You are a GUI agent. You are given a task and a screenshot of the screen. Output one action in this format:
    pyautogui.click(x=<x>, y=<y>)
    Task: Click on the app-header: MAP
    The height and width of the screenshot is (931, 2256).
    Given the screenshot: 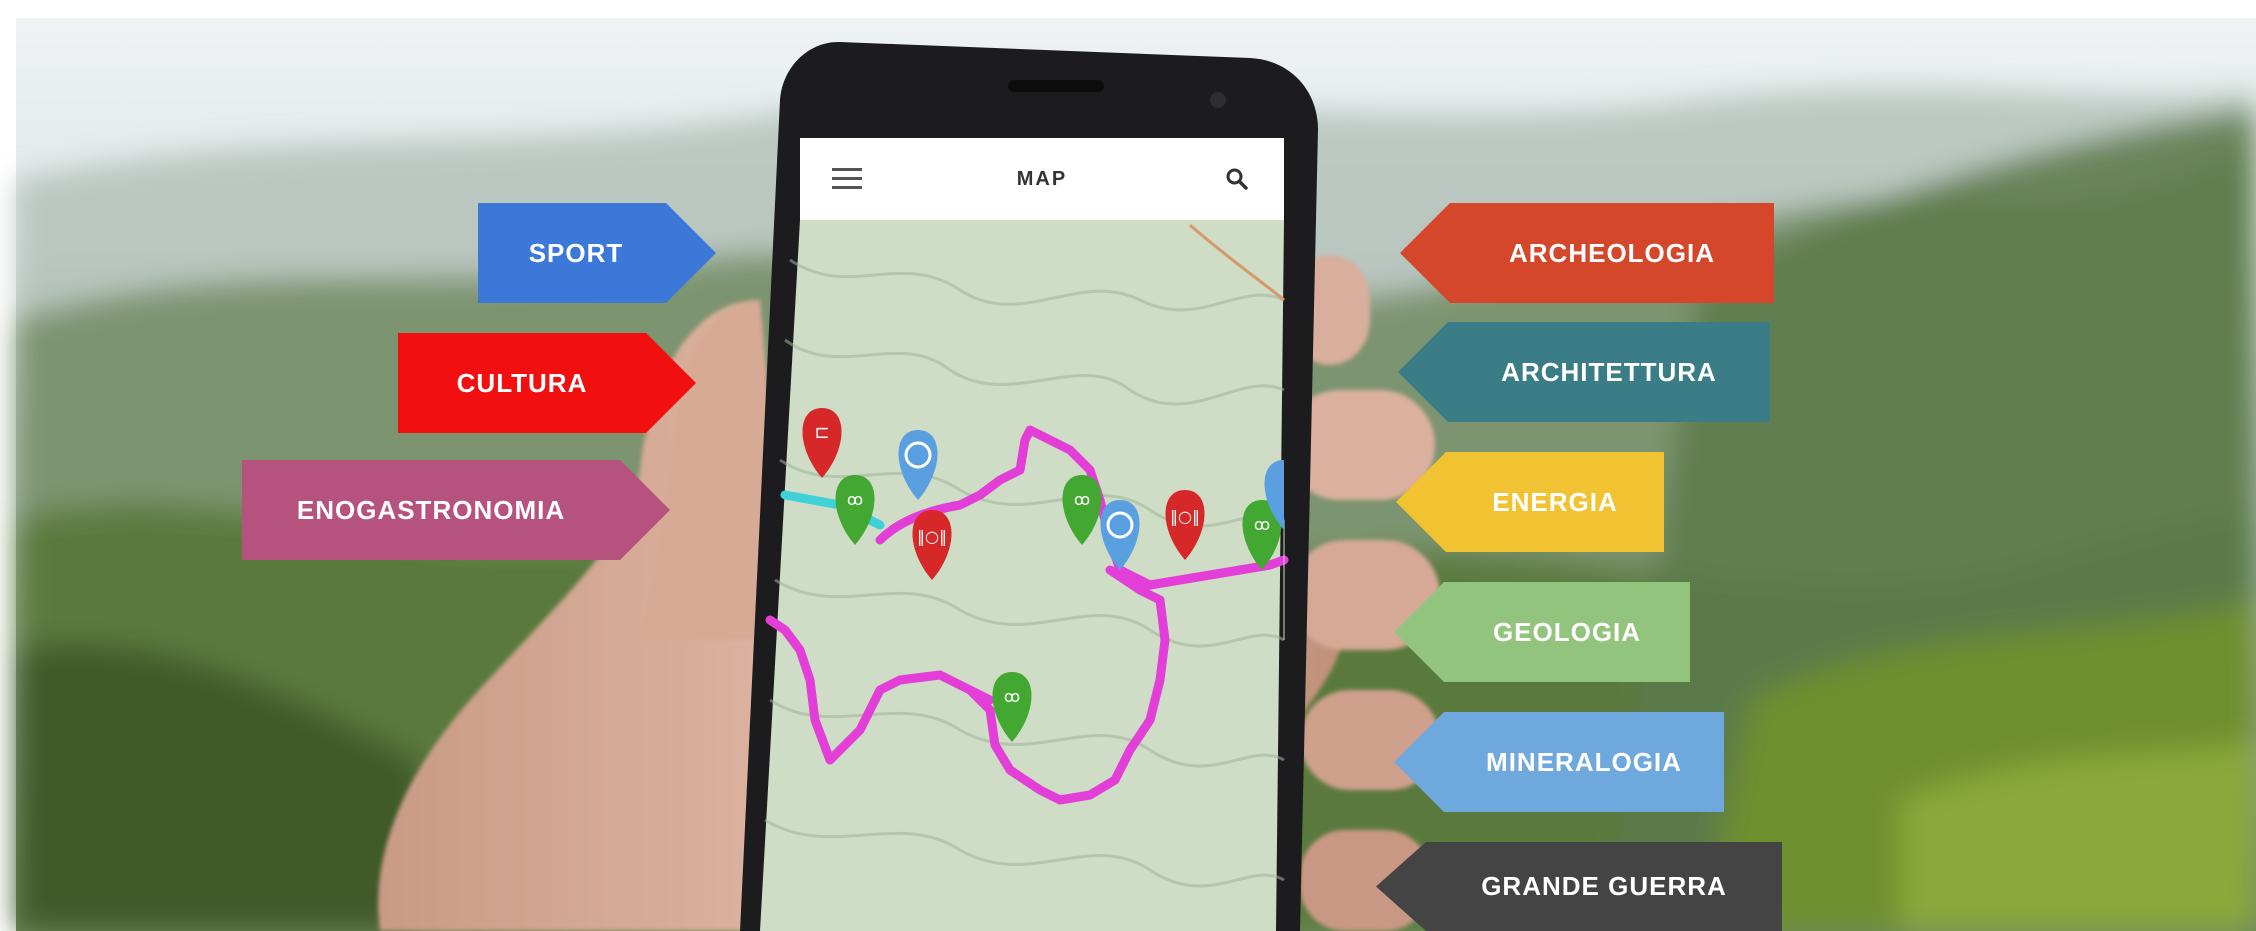 What is the action you would take?
    pyautogui.click(x=1042, y=179)
    